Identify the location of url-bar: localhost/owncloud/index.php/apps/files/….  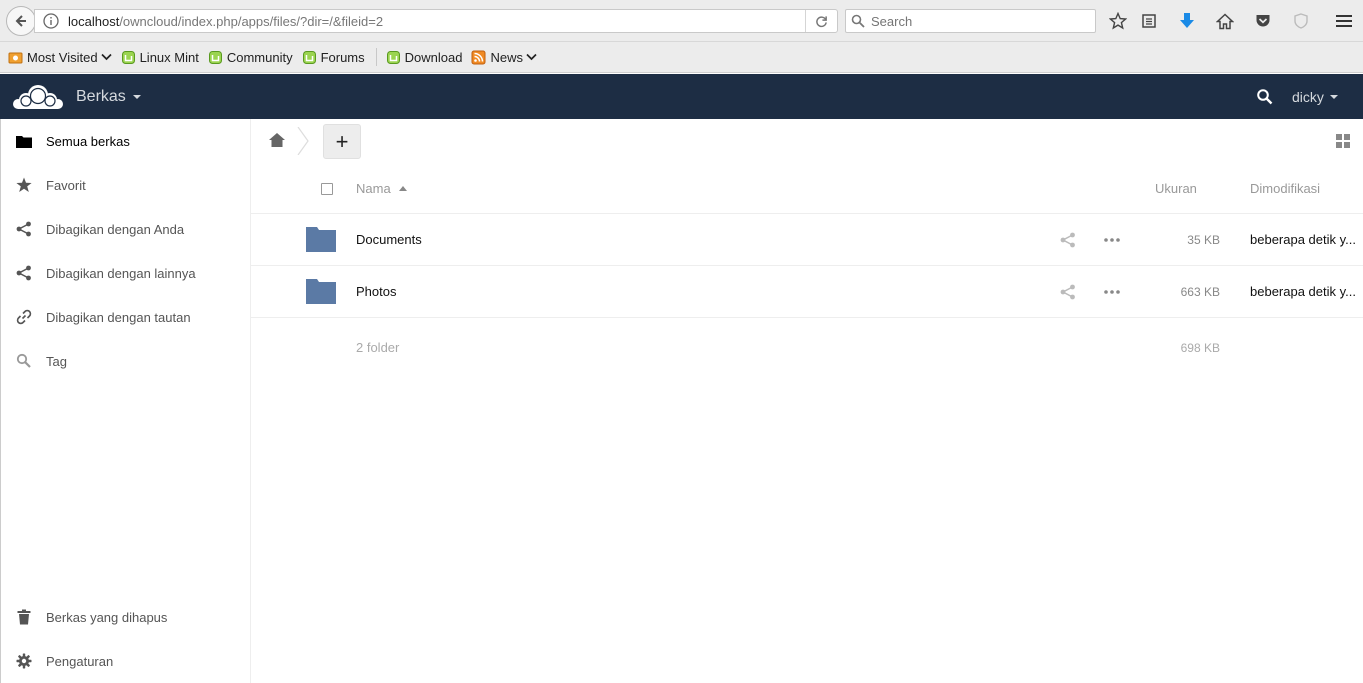
(436, 21).